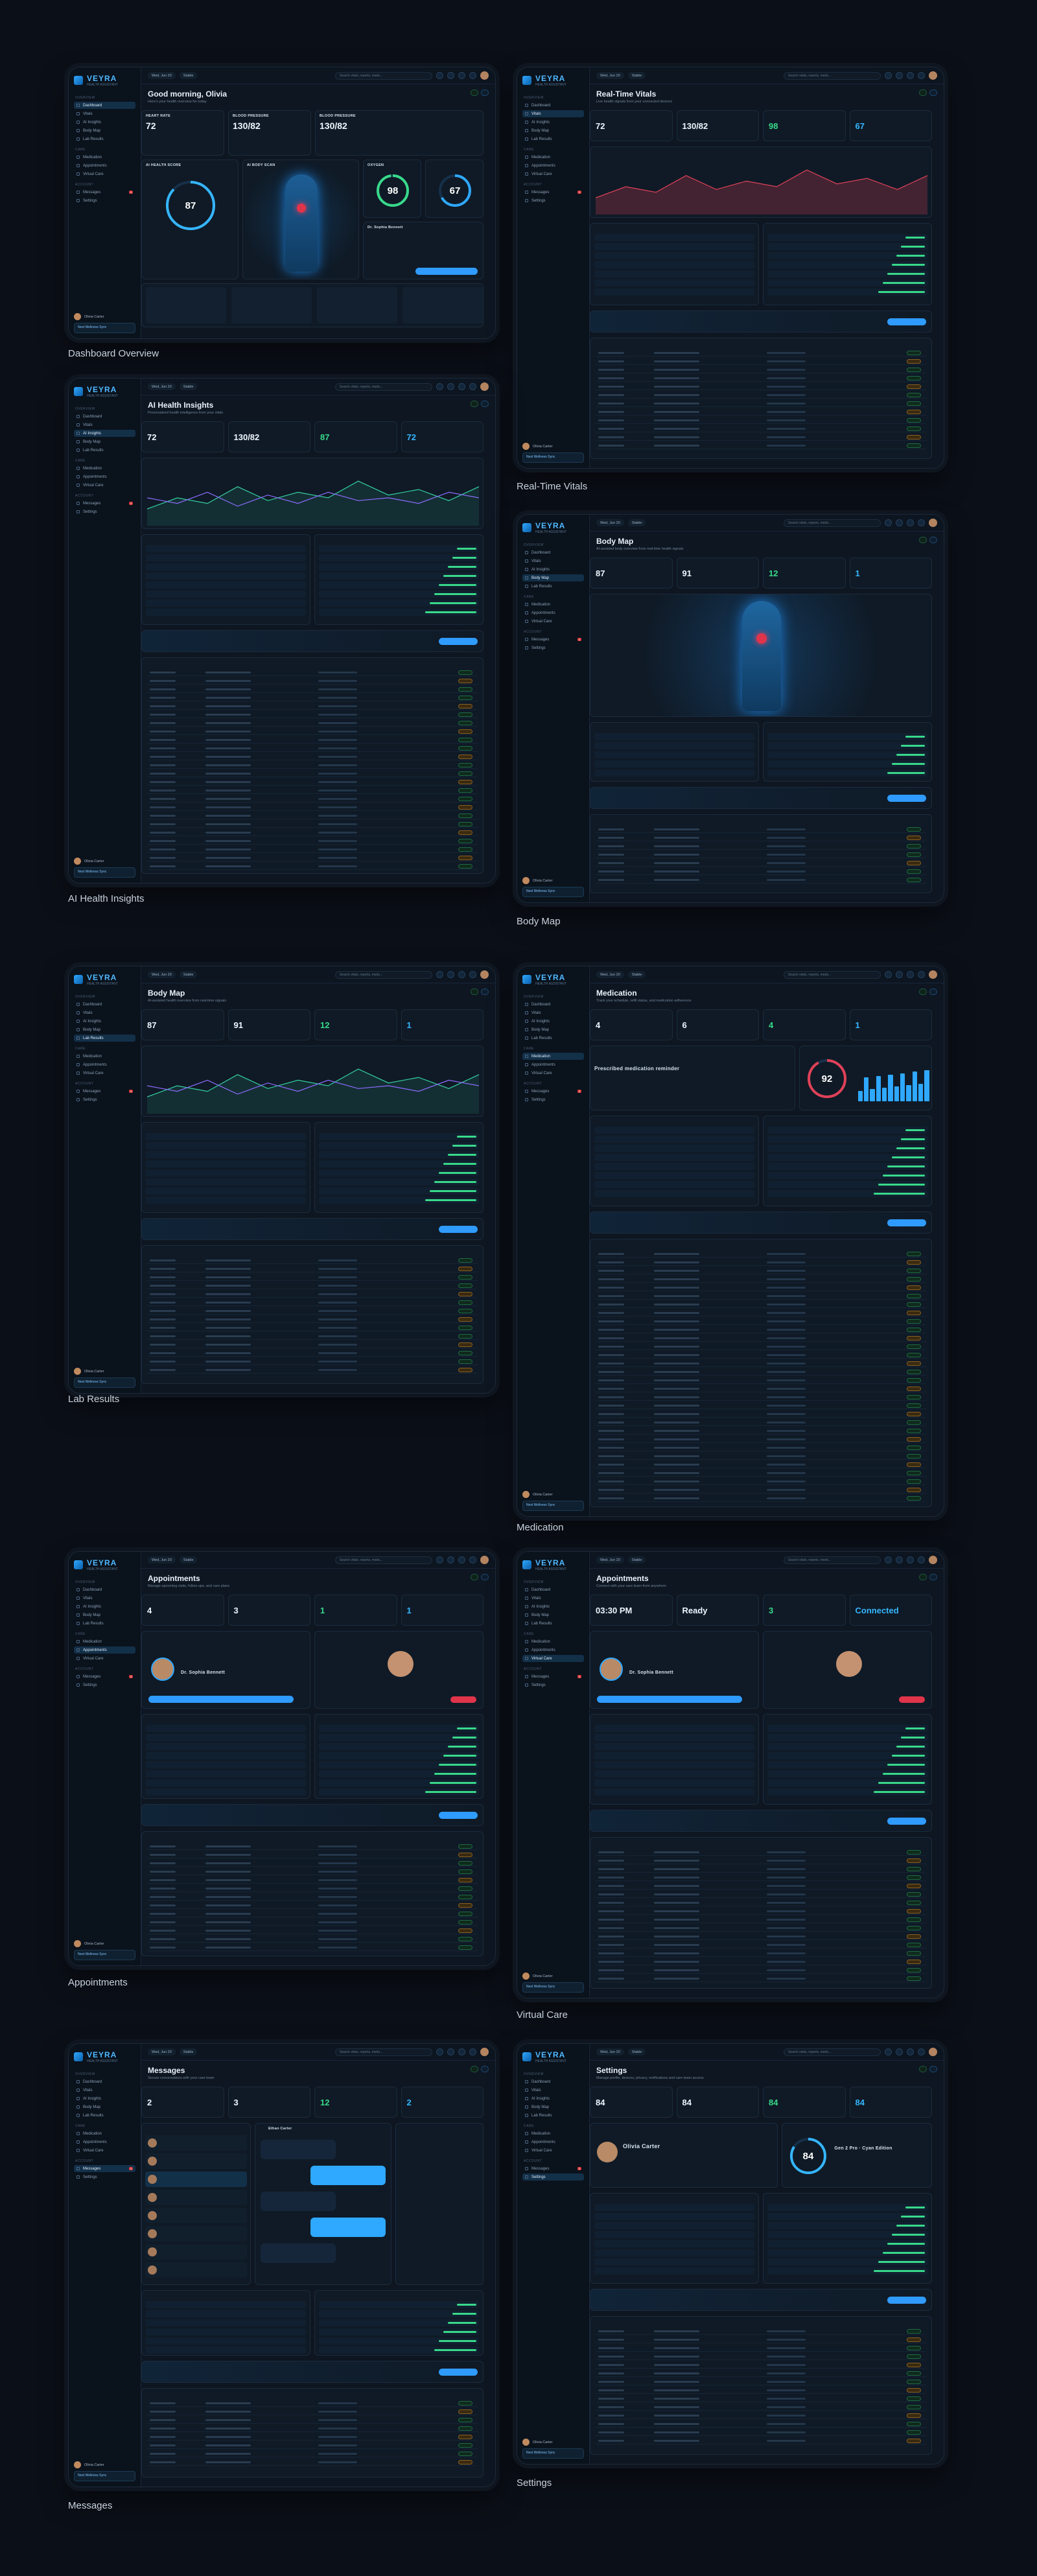 Image resolution: width=1037 pixels, height=2576 pixels. What do you see at coordinates (669, 1699) in the screenshot?
I see `join-button` at bounding box center [669, 1699].